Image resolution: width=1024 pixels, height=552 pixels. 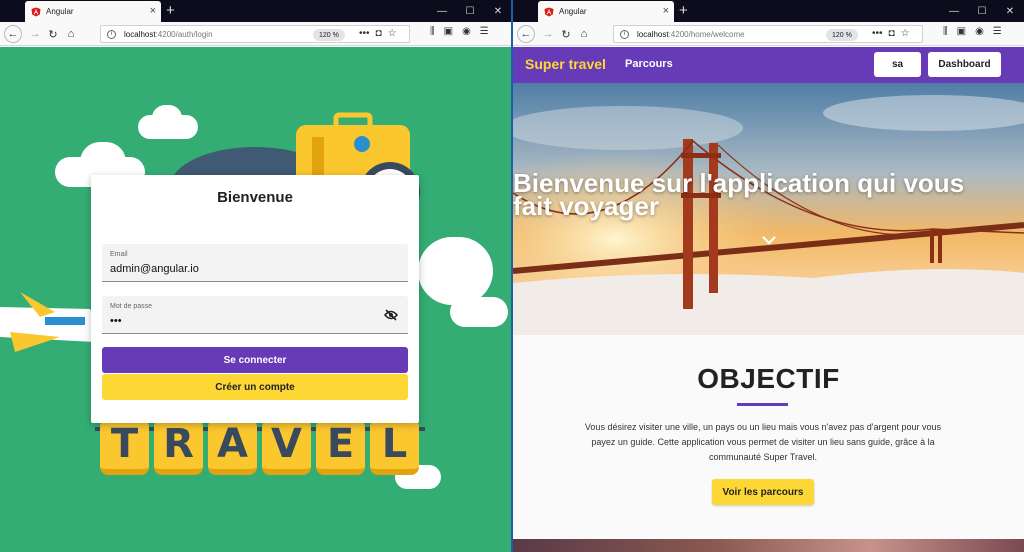 I want to click on decor-letter: A, so click(x=232, y=447).